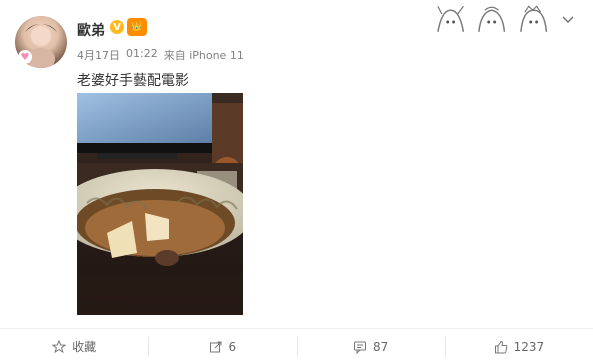 This screenshot has width=593, height=364. Describe the element at coordinates (133, 81) in the screenshot. I see `post-text: 老婆好手藝配電影` at that location.